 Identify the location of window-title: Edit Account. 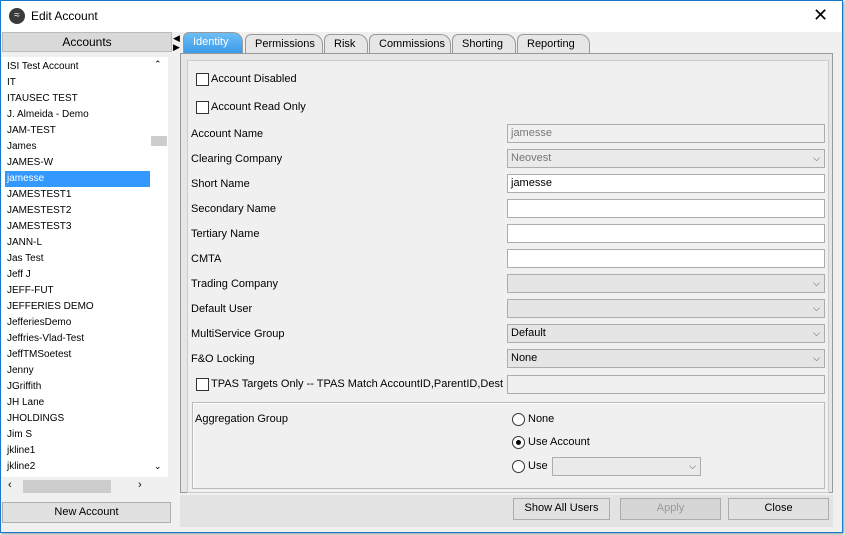
(64, 16).